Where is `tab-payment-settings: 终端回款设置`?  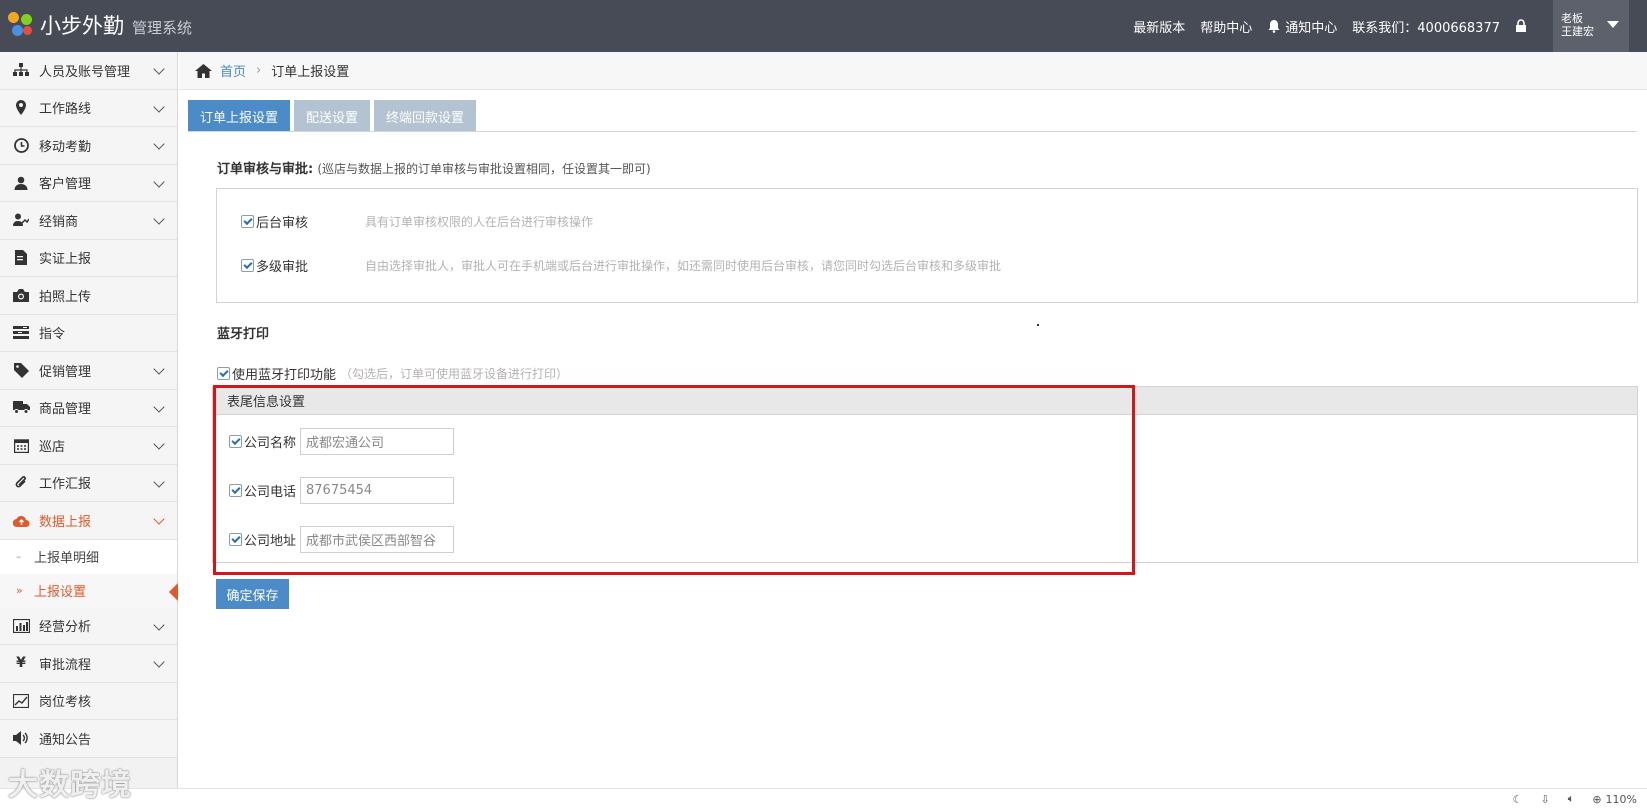 tab-payment-settings: 终端回款设置 is located at coordinates (425, 116).